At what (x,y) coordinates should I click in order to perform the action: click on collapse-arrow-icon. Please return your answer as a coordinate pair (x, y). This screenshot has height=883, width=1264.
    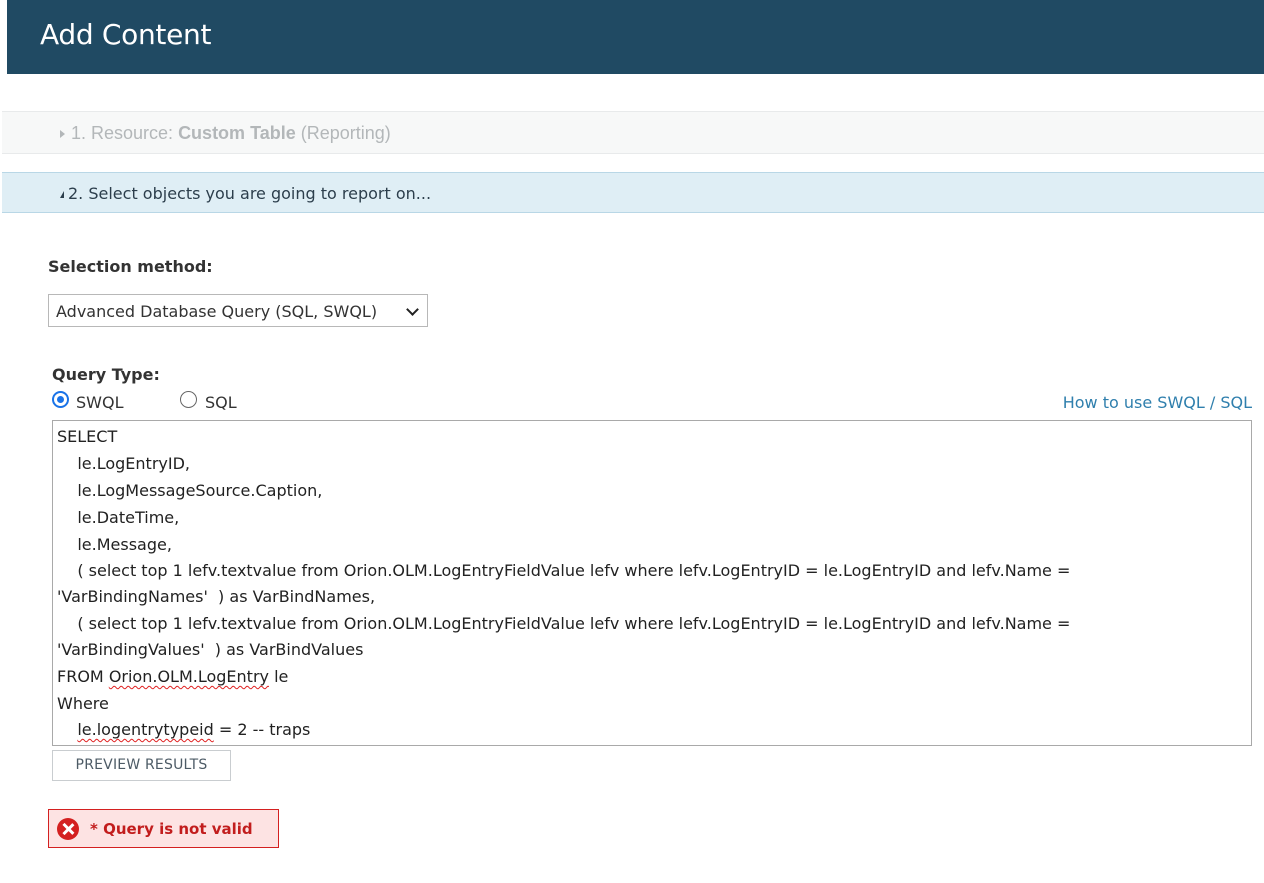
    Looking at the image, I should click on (62, 194).